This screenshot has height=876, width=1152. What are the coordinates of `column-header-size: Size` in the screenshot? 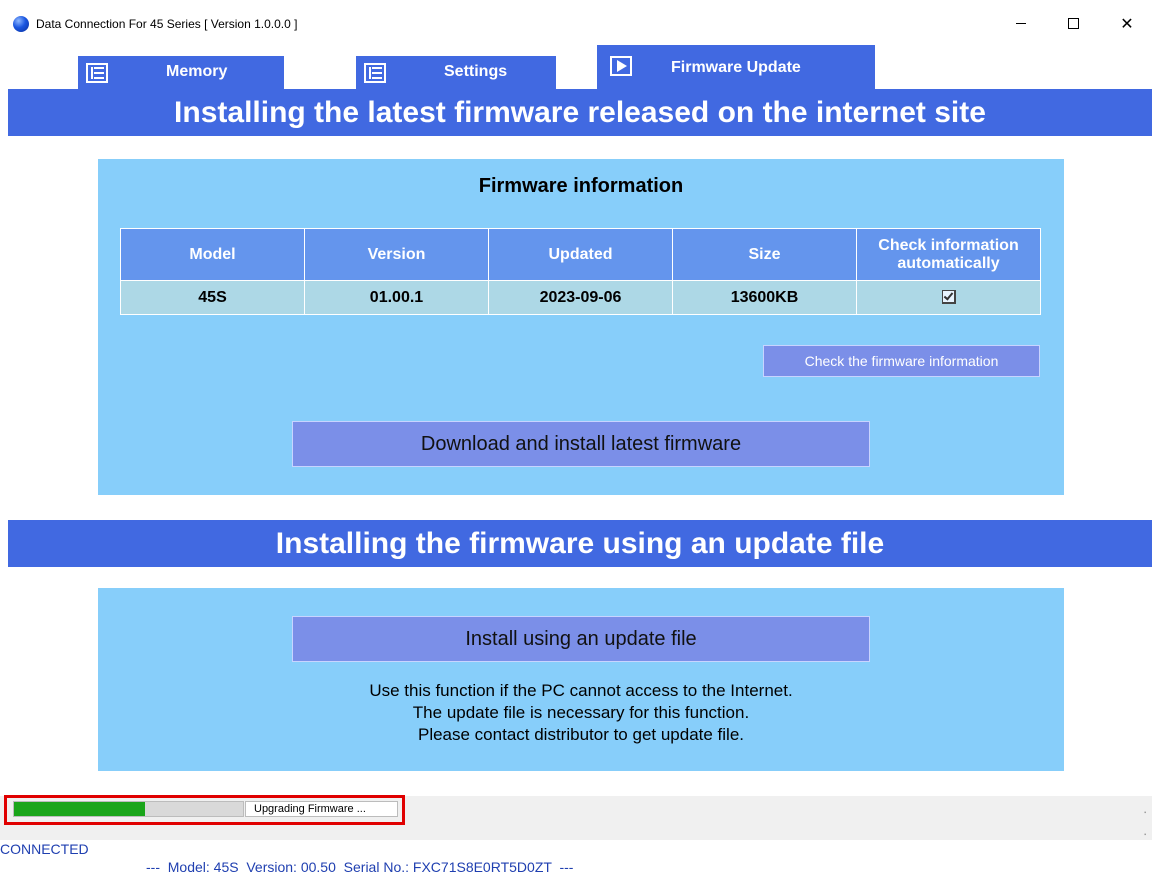 It's located at (764, 254).